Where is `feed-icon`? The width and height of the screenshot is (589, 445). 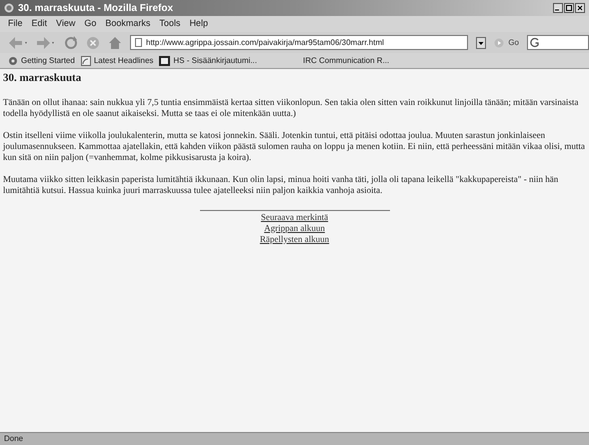 feed-icon is located at coordinates (85, 61).